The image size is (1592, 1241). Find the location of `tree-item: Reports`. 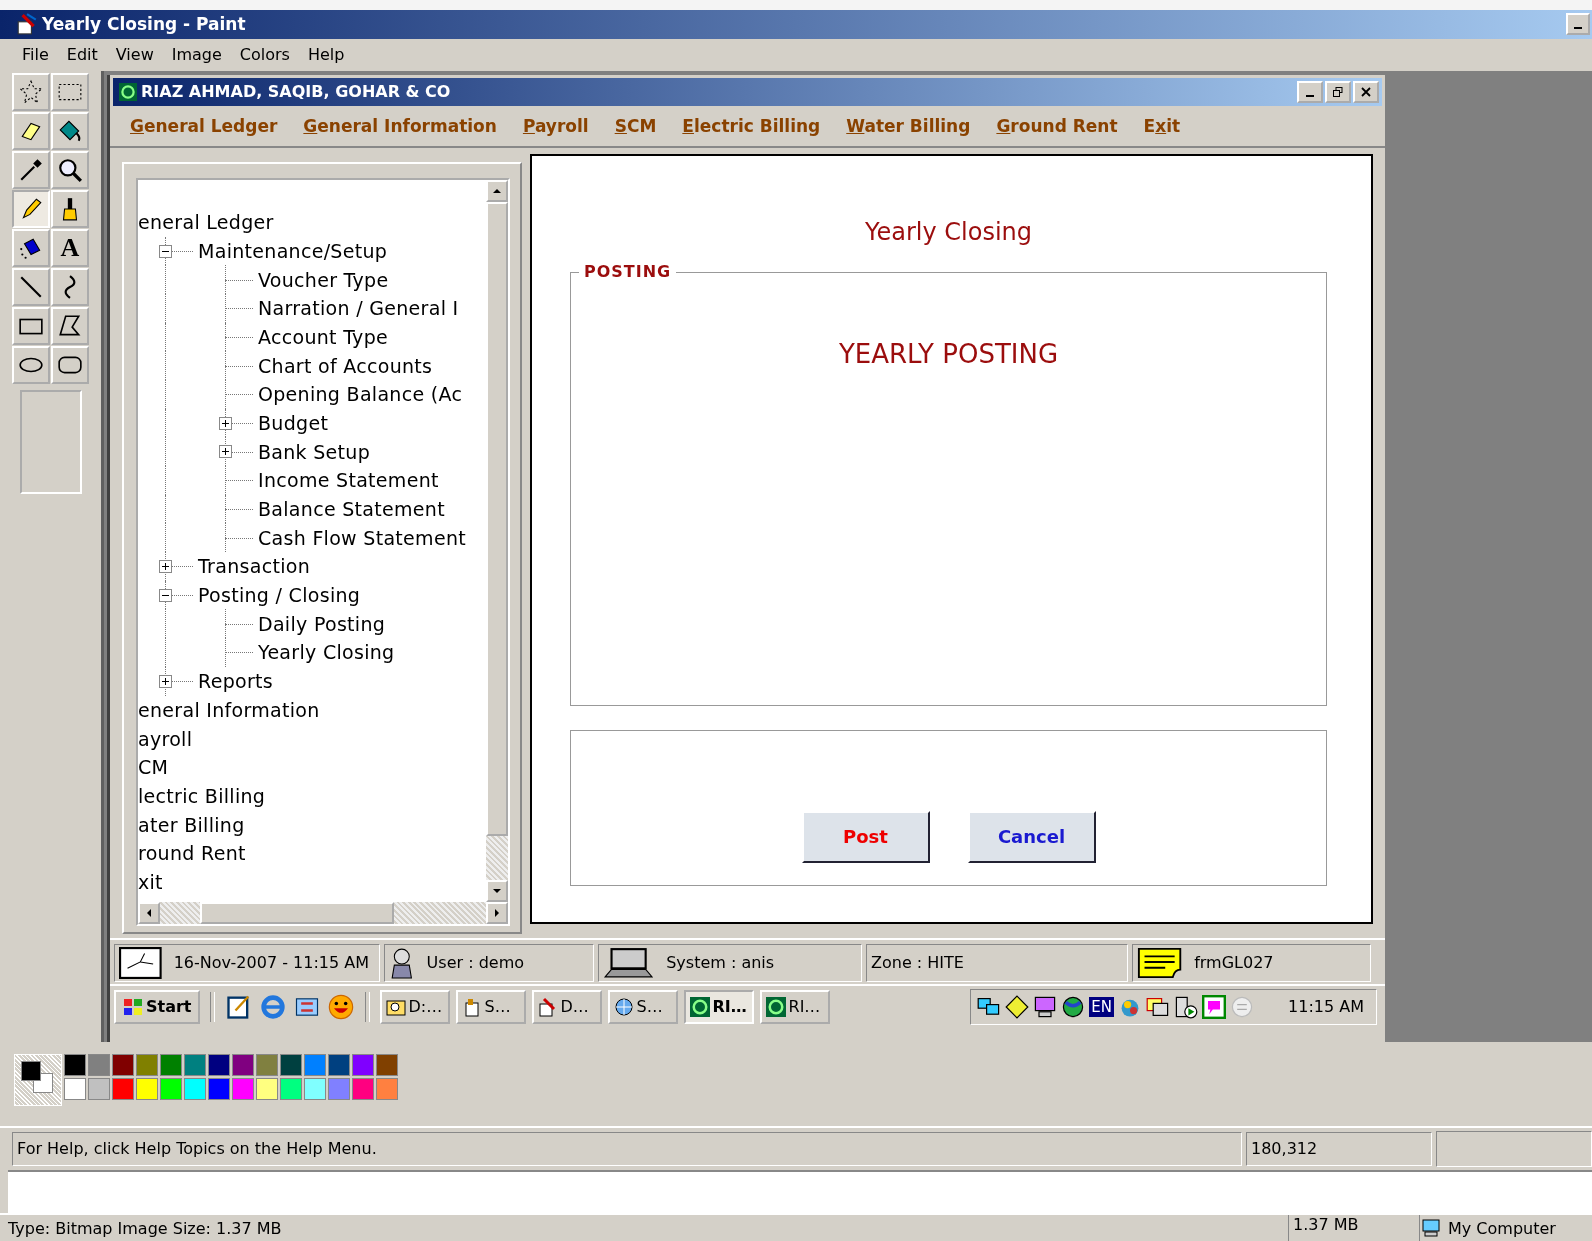

tree-item: Reports is located at coordinates (235, 681).